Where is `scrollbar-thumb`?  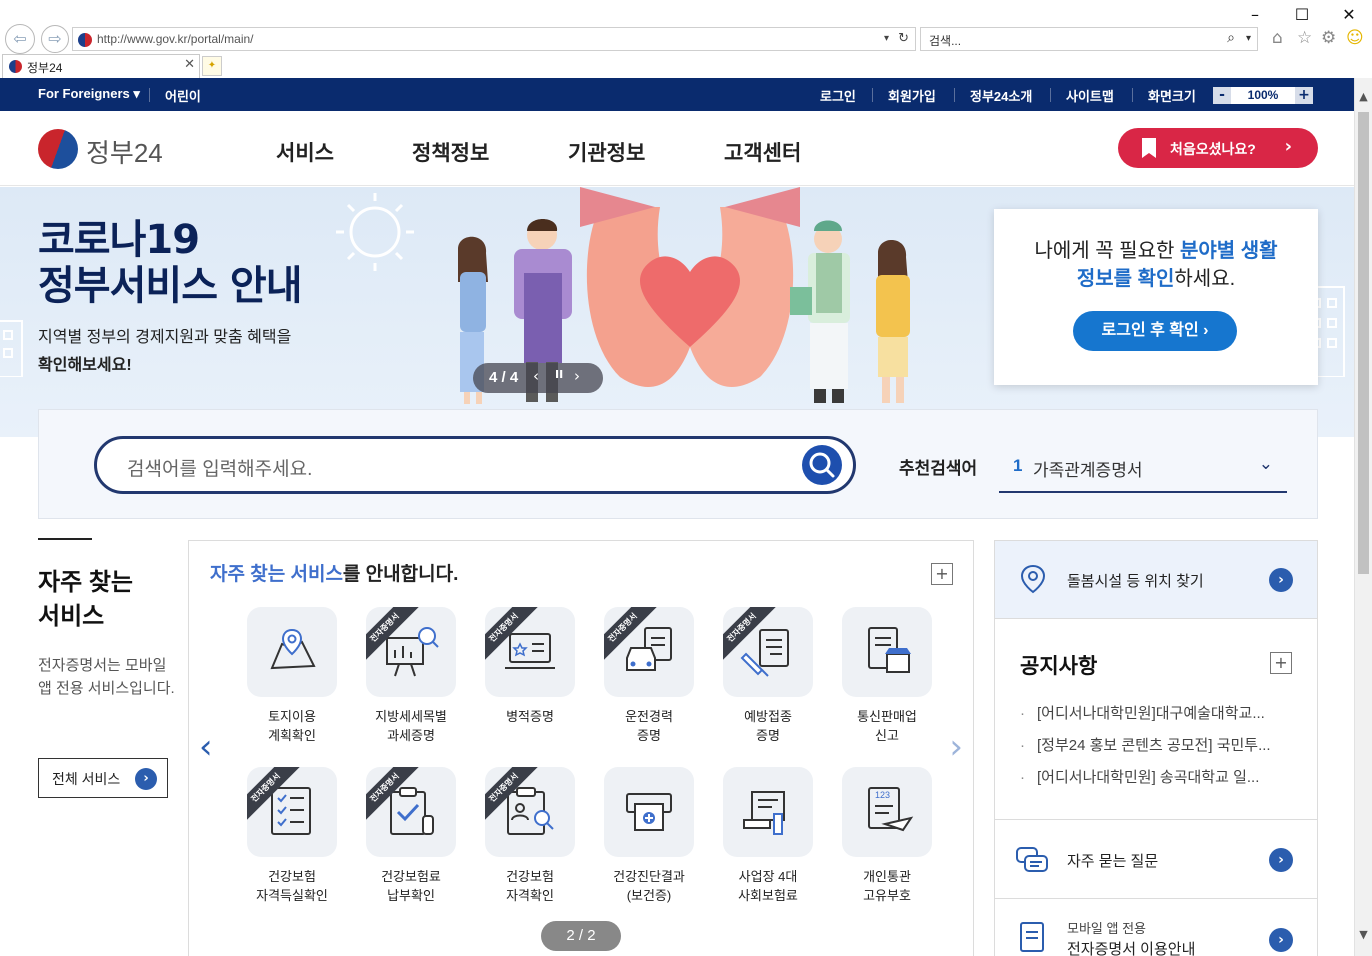 scrollbar-thumb is located at coordinates (1363, 343).